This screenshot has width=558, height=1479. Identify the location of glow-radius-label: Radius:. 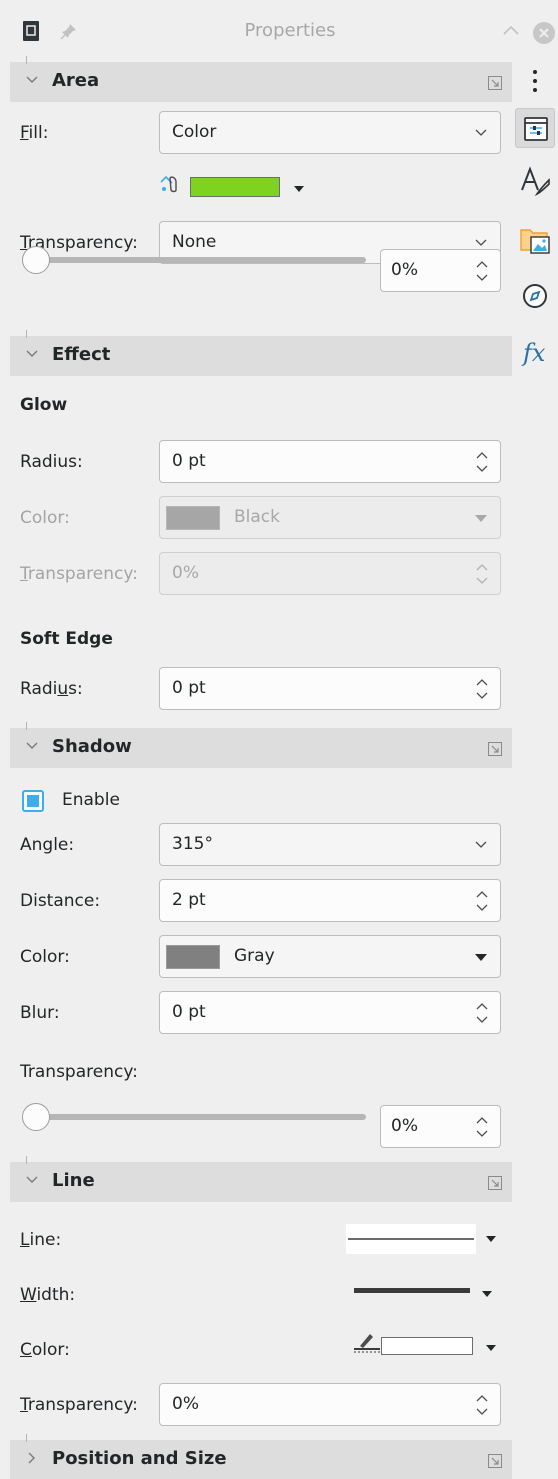
(51, 462).